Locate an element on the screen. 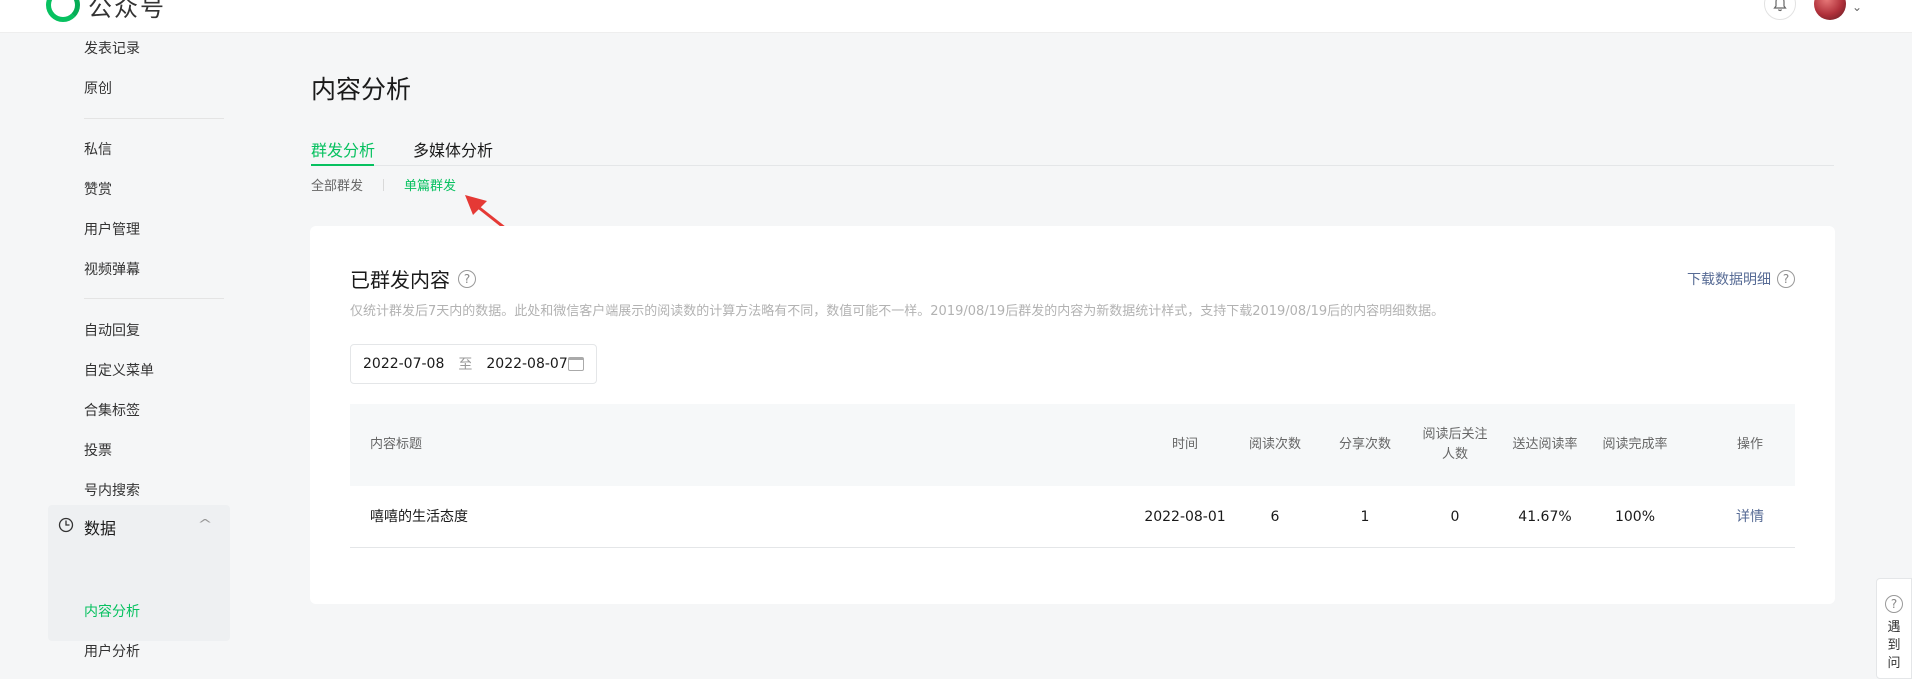 This screenshot has height=679, width=1912. sidebar-item-messages: 私信 is located at coordinates (98, 149).